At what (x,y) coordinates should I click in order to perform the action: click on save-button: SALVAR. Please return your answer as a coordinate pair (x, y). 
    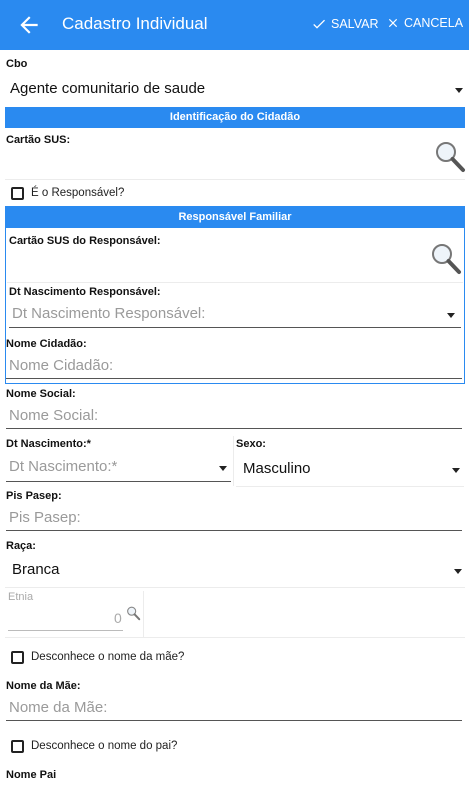
    Looking at the image, I should click on (344, 24).